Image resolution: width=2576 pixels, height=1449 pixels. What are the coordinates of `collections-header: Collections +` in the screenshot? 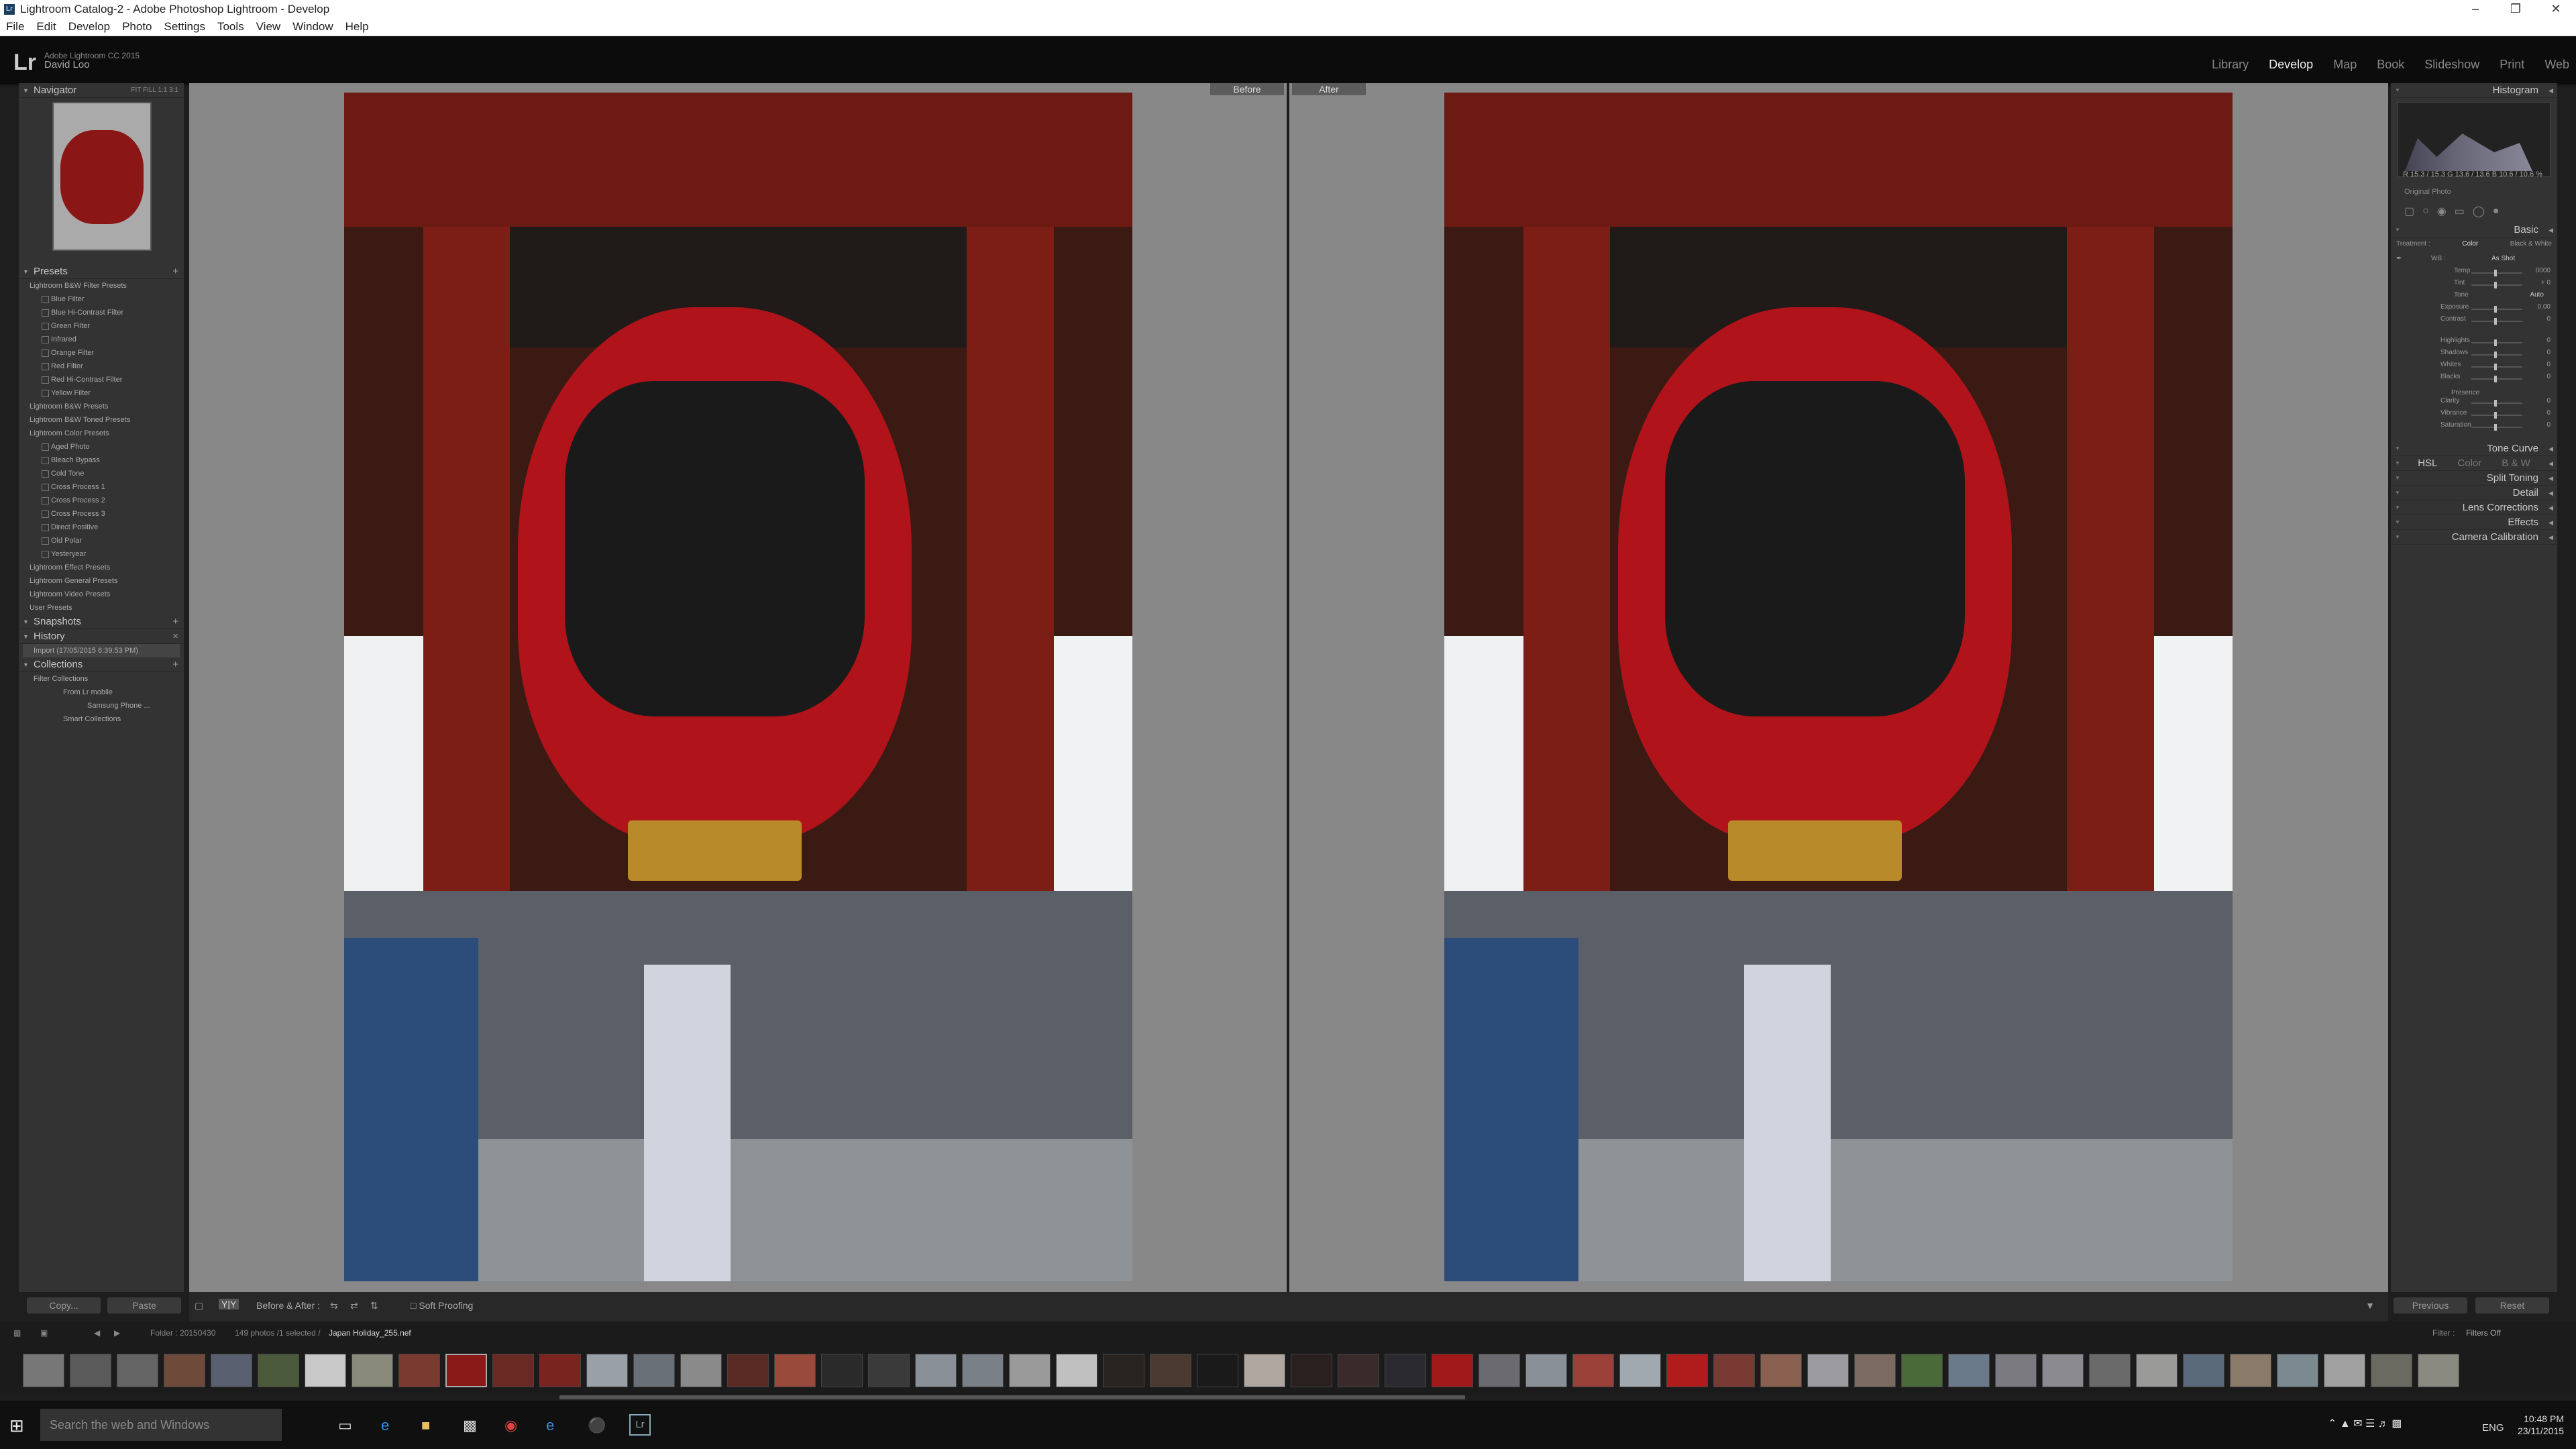 It's located at (101, 664).